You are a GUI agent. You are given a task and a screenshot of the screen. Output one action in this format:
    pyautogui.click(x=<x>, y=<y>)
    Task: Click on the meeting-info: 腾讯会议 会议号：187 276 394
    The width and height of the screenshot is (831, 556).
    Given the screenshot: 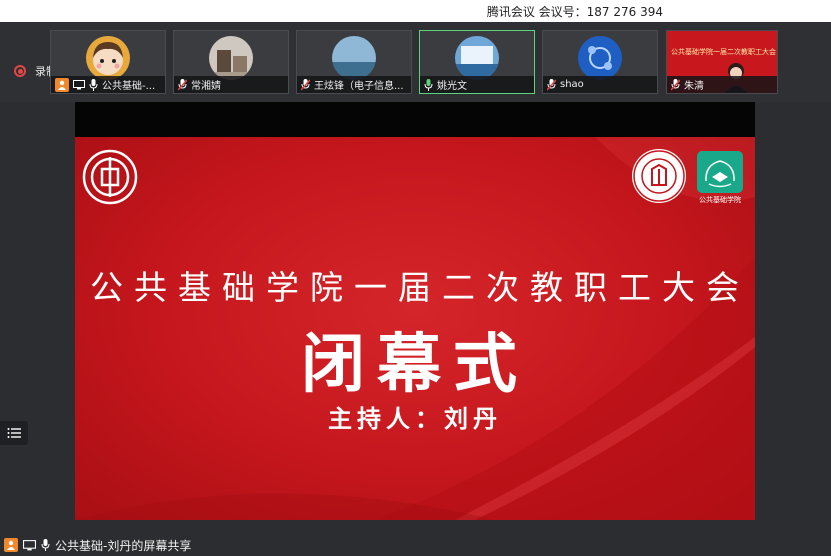 What is the action you would take?
    pyautogui.click(x=574, y=12)
    